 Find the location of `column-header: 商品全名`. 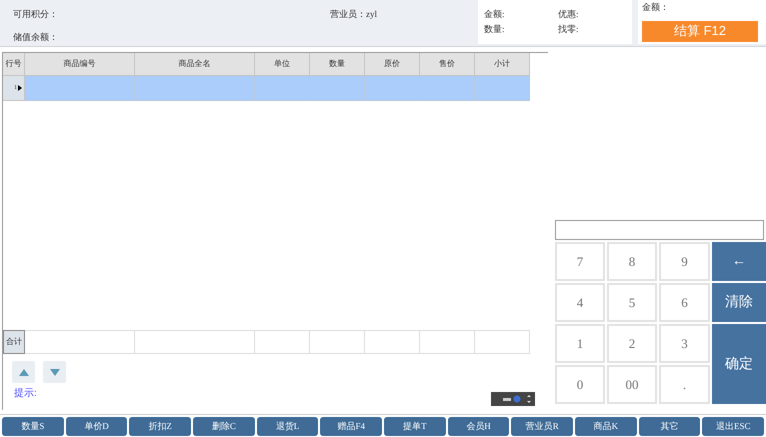

column-header: 商品全名 is located at coordinates (195, 64).